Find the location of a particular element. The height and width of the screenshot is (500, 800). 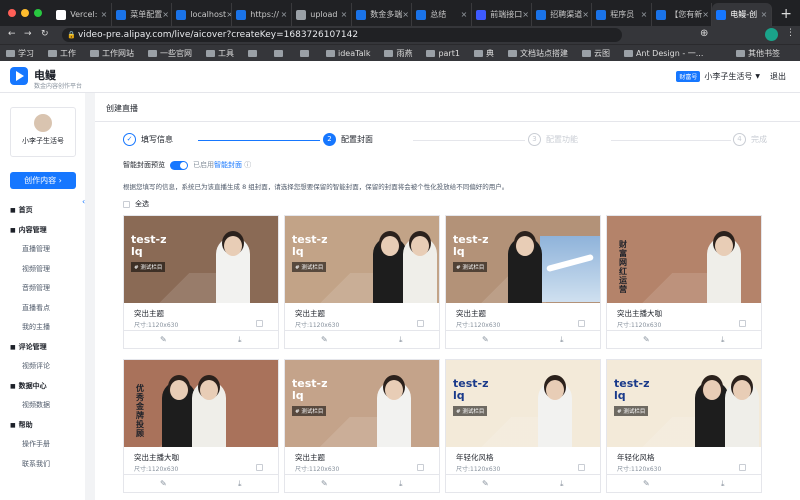

create-content-button: 创作内容 › is located at coordinates (43, 180).